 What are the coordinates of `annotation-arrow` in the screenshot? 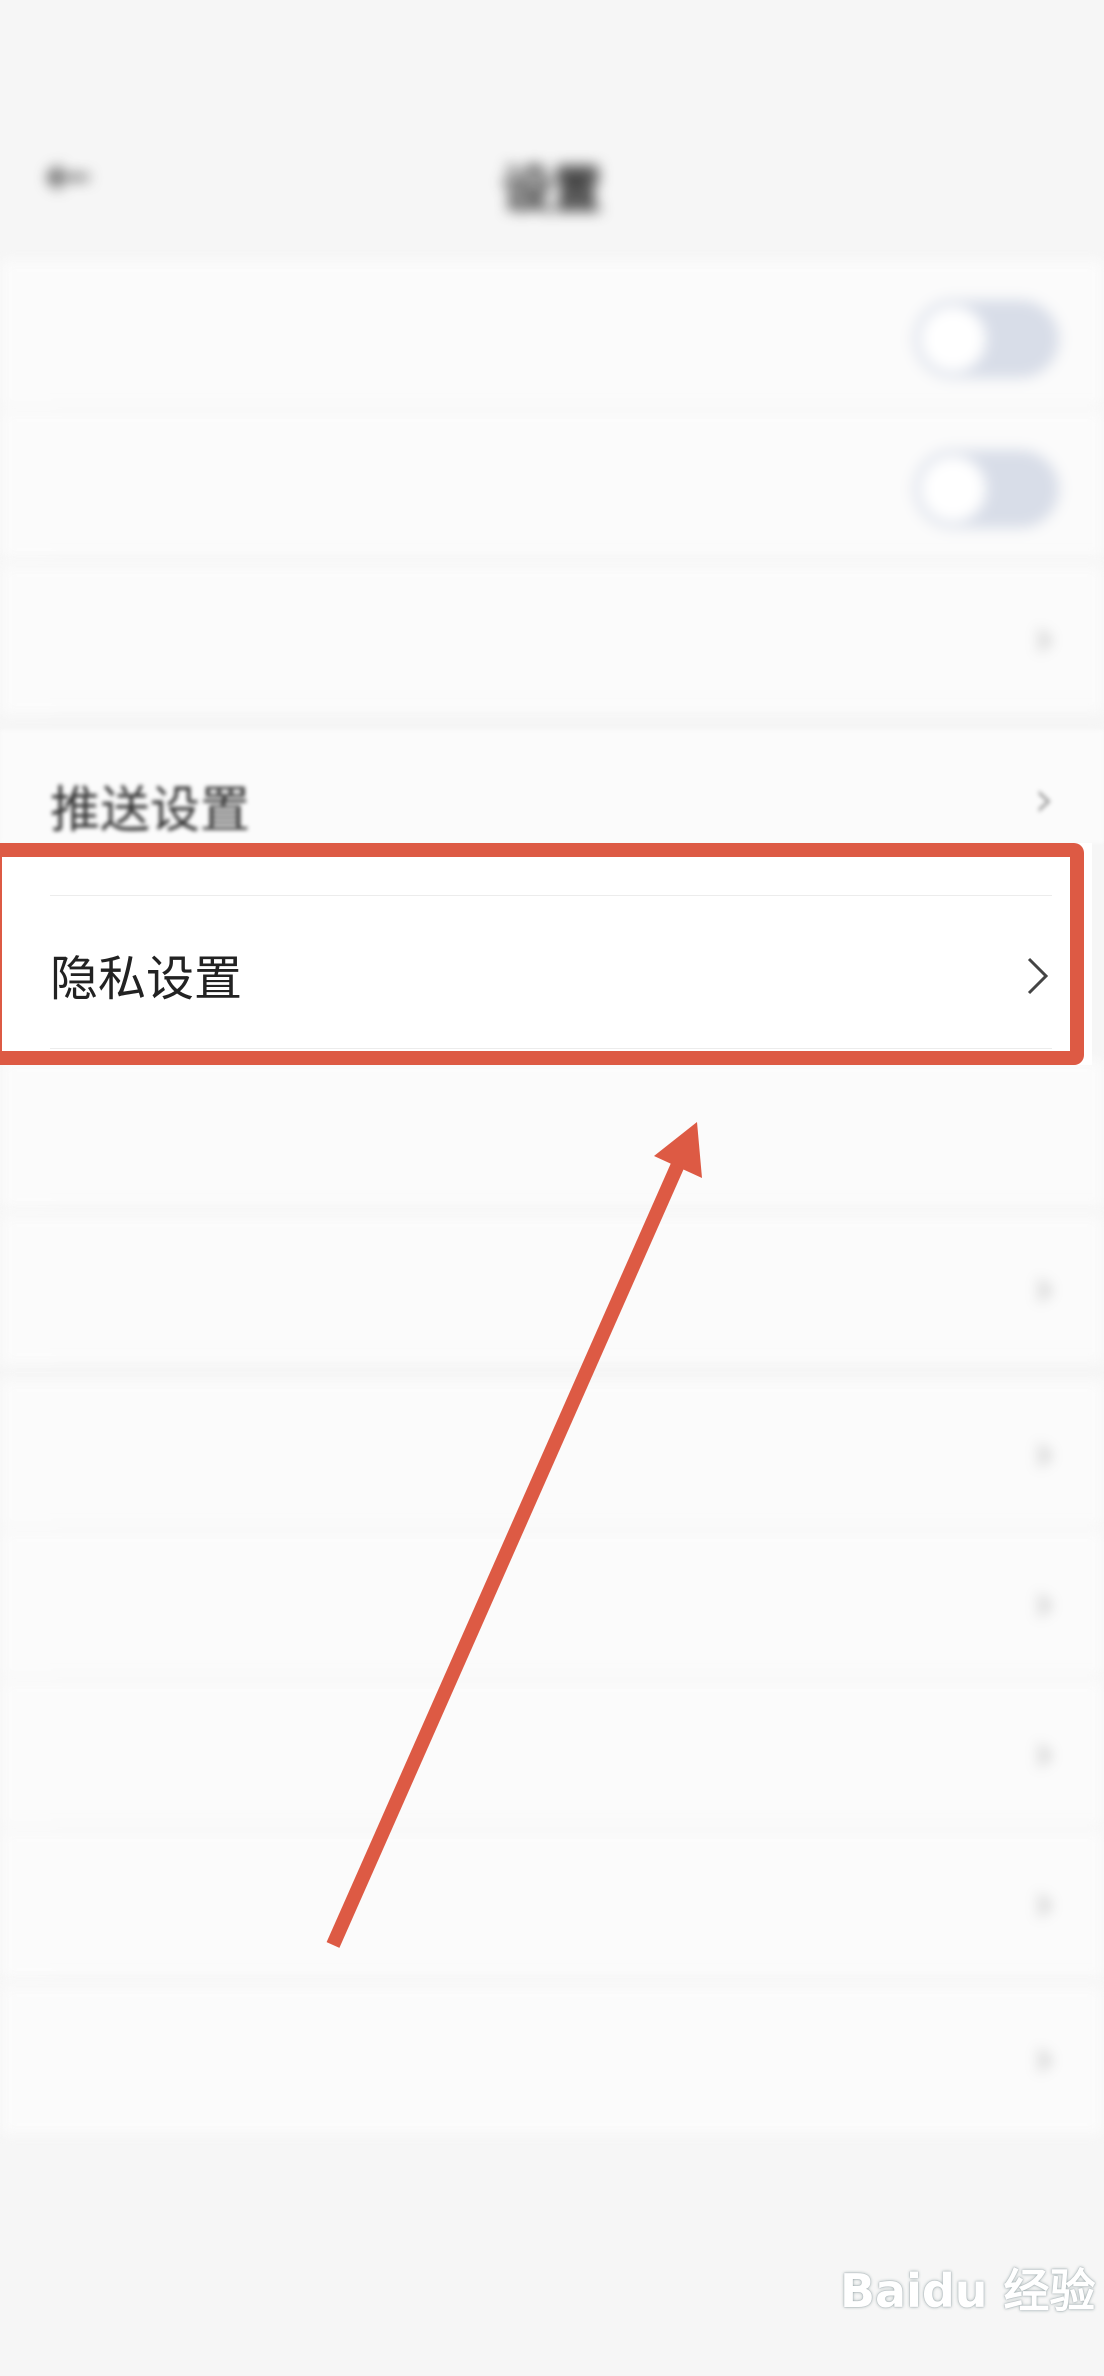 It's located at (514, 1535).